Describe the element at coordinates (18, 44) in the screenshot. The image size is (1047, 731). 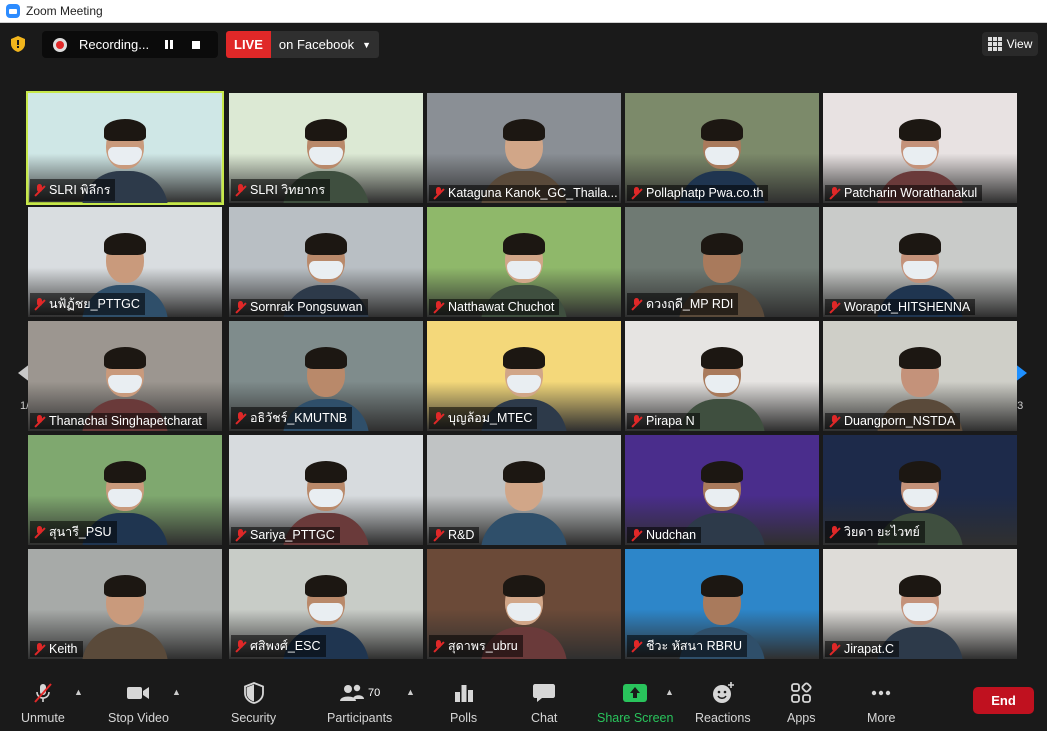
I see `security-shield-icon` at that location.